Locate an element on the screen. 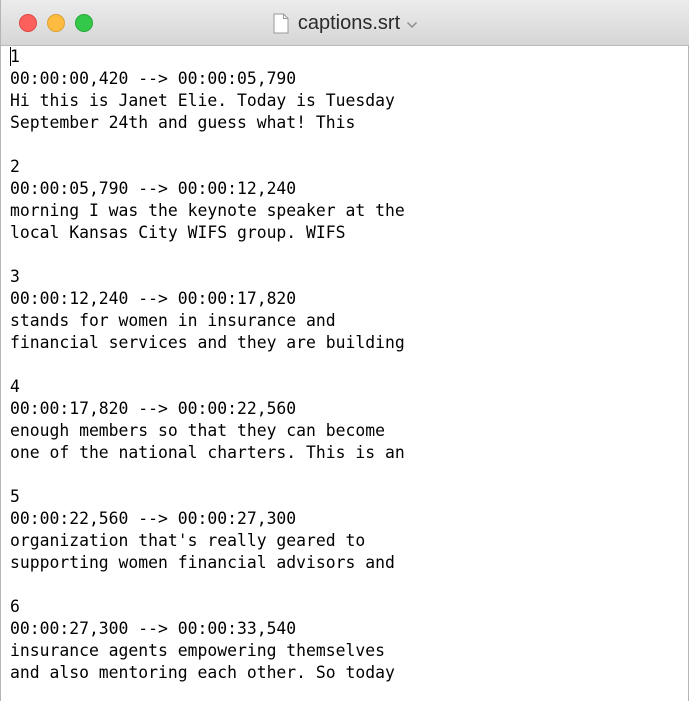  title-bar: captions.srt is located at coordinates (345, 23).